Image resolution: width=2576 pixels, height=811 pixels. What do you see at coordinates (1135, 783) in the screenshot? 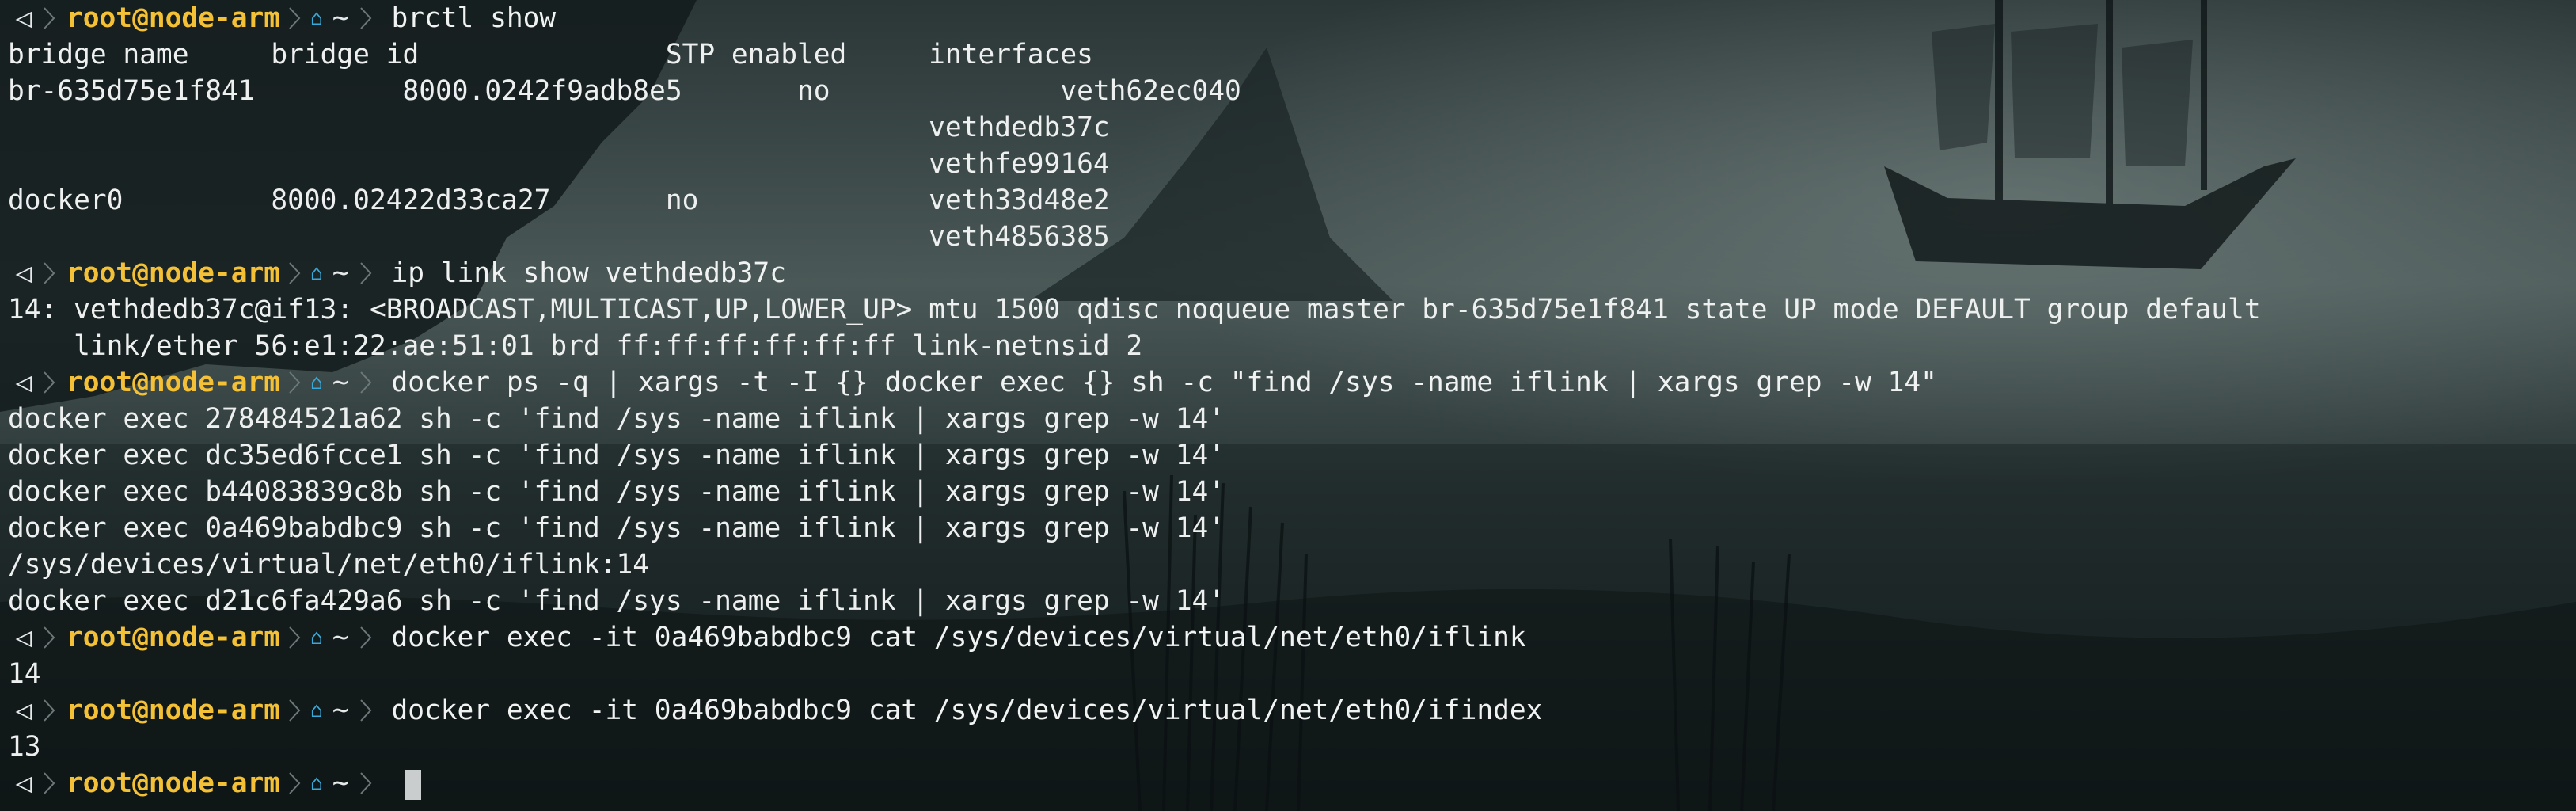
I see `prompt-line: ◁ root@node-arm ⌂ ~` at bounding box center [1135, 783].